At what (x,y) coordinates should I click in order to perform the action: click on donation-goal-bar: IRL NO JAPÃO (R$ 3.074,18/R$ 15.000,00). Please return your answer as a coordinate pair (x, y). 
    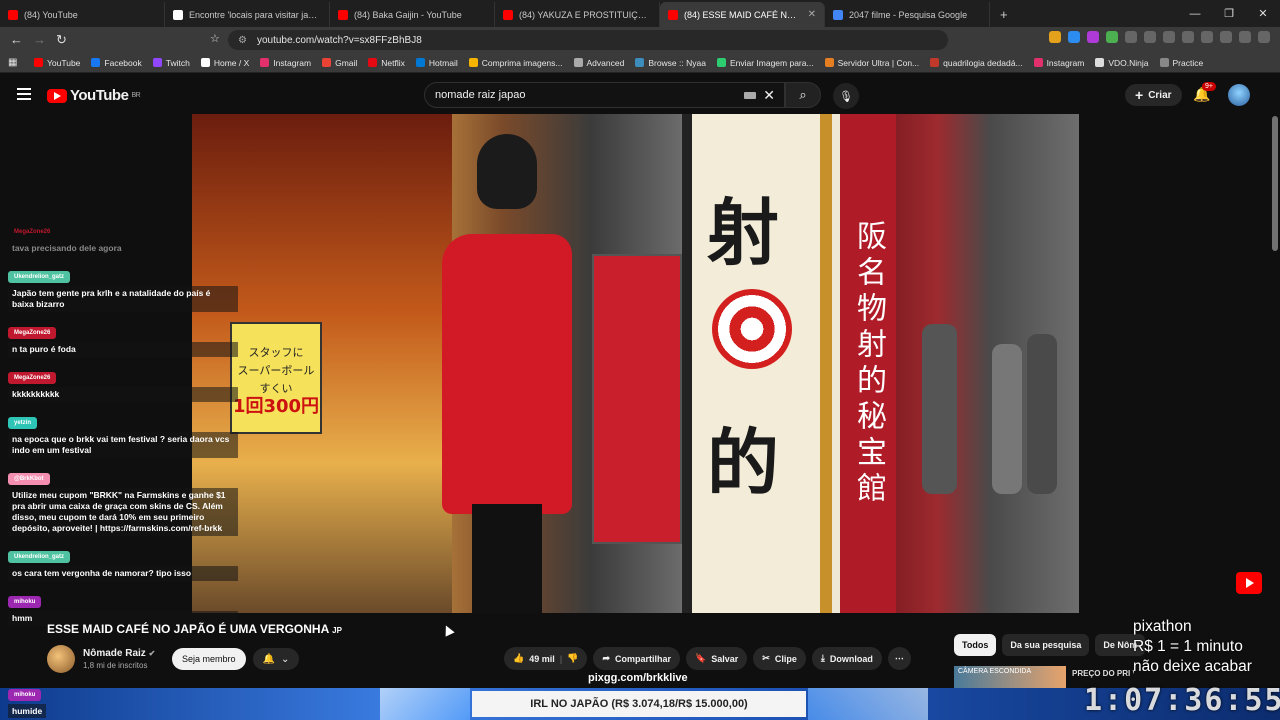
    Looking at the image, I should click on (639, 704).